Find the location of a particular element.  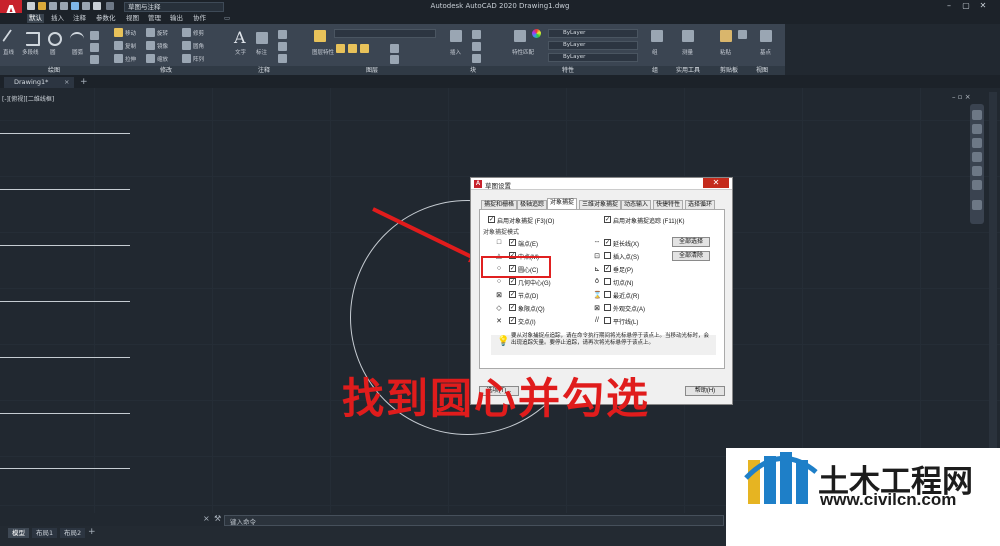

dialog-close-button: ✕ is located at coordinates (716, 183).